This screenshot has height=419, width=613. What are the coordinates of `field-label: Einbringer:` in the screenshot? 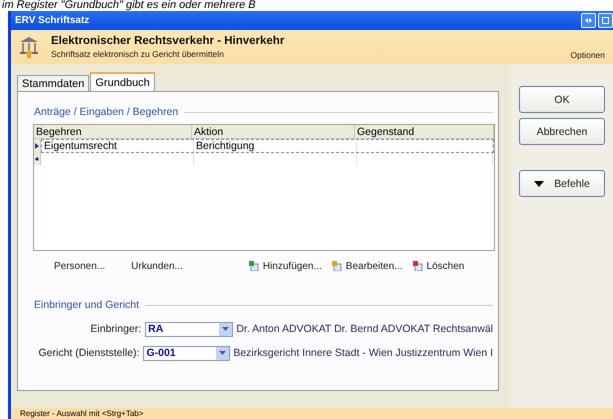 It's located at (115, 329).